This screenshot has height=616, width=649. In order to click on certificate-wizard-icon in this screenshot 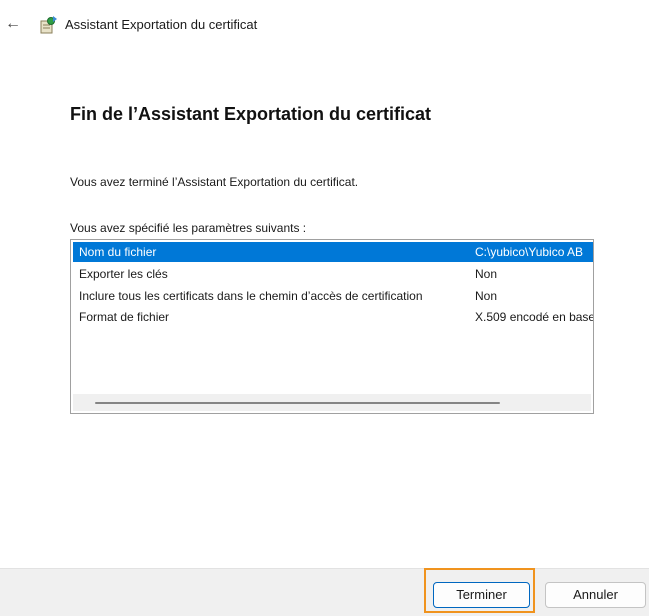, I will do `click(48, 25)`.